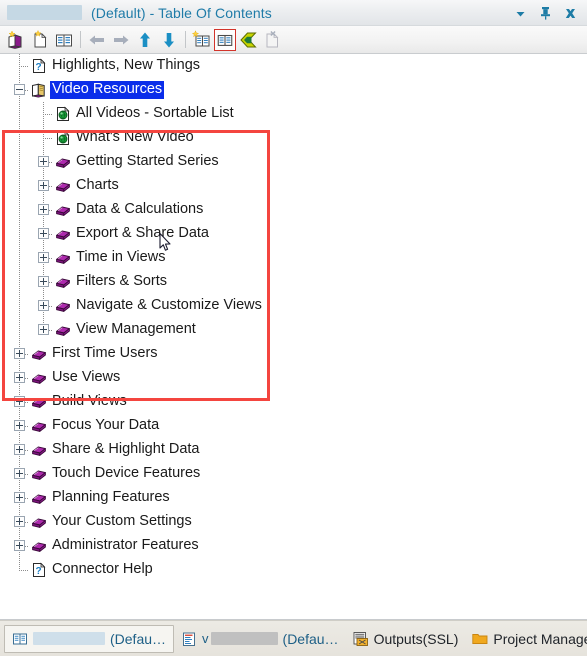 The height and width of the screenshot is (656, 587). Describe the element at coordinates (293, 210) in the screenshot. I see `tree-item: Data & Calculations` at that location.